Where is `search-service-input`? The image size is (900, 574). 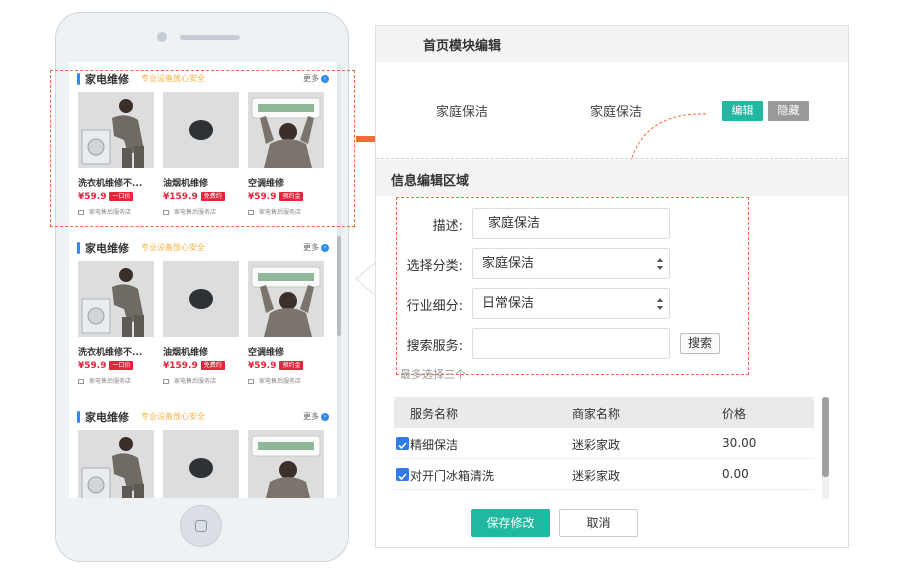 search-service-input is located at coordinates (571, 343).